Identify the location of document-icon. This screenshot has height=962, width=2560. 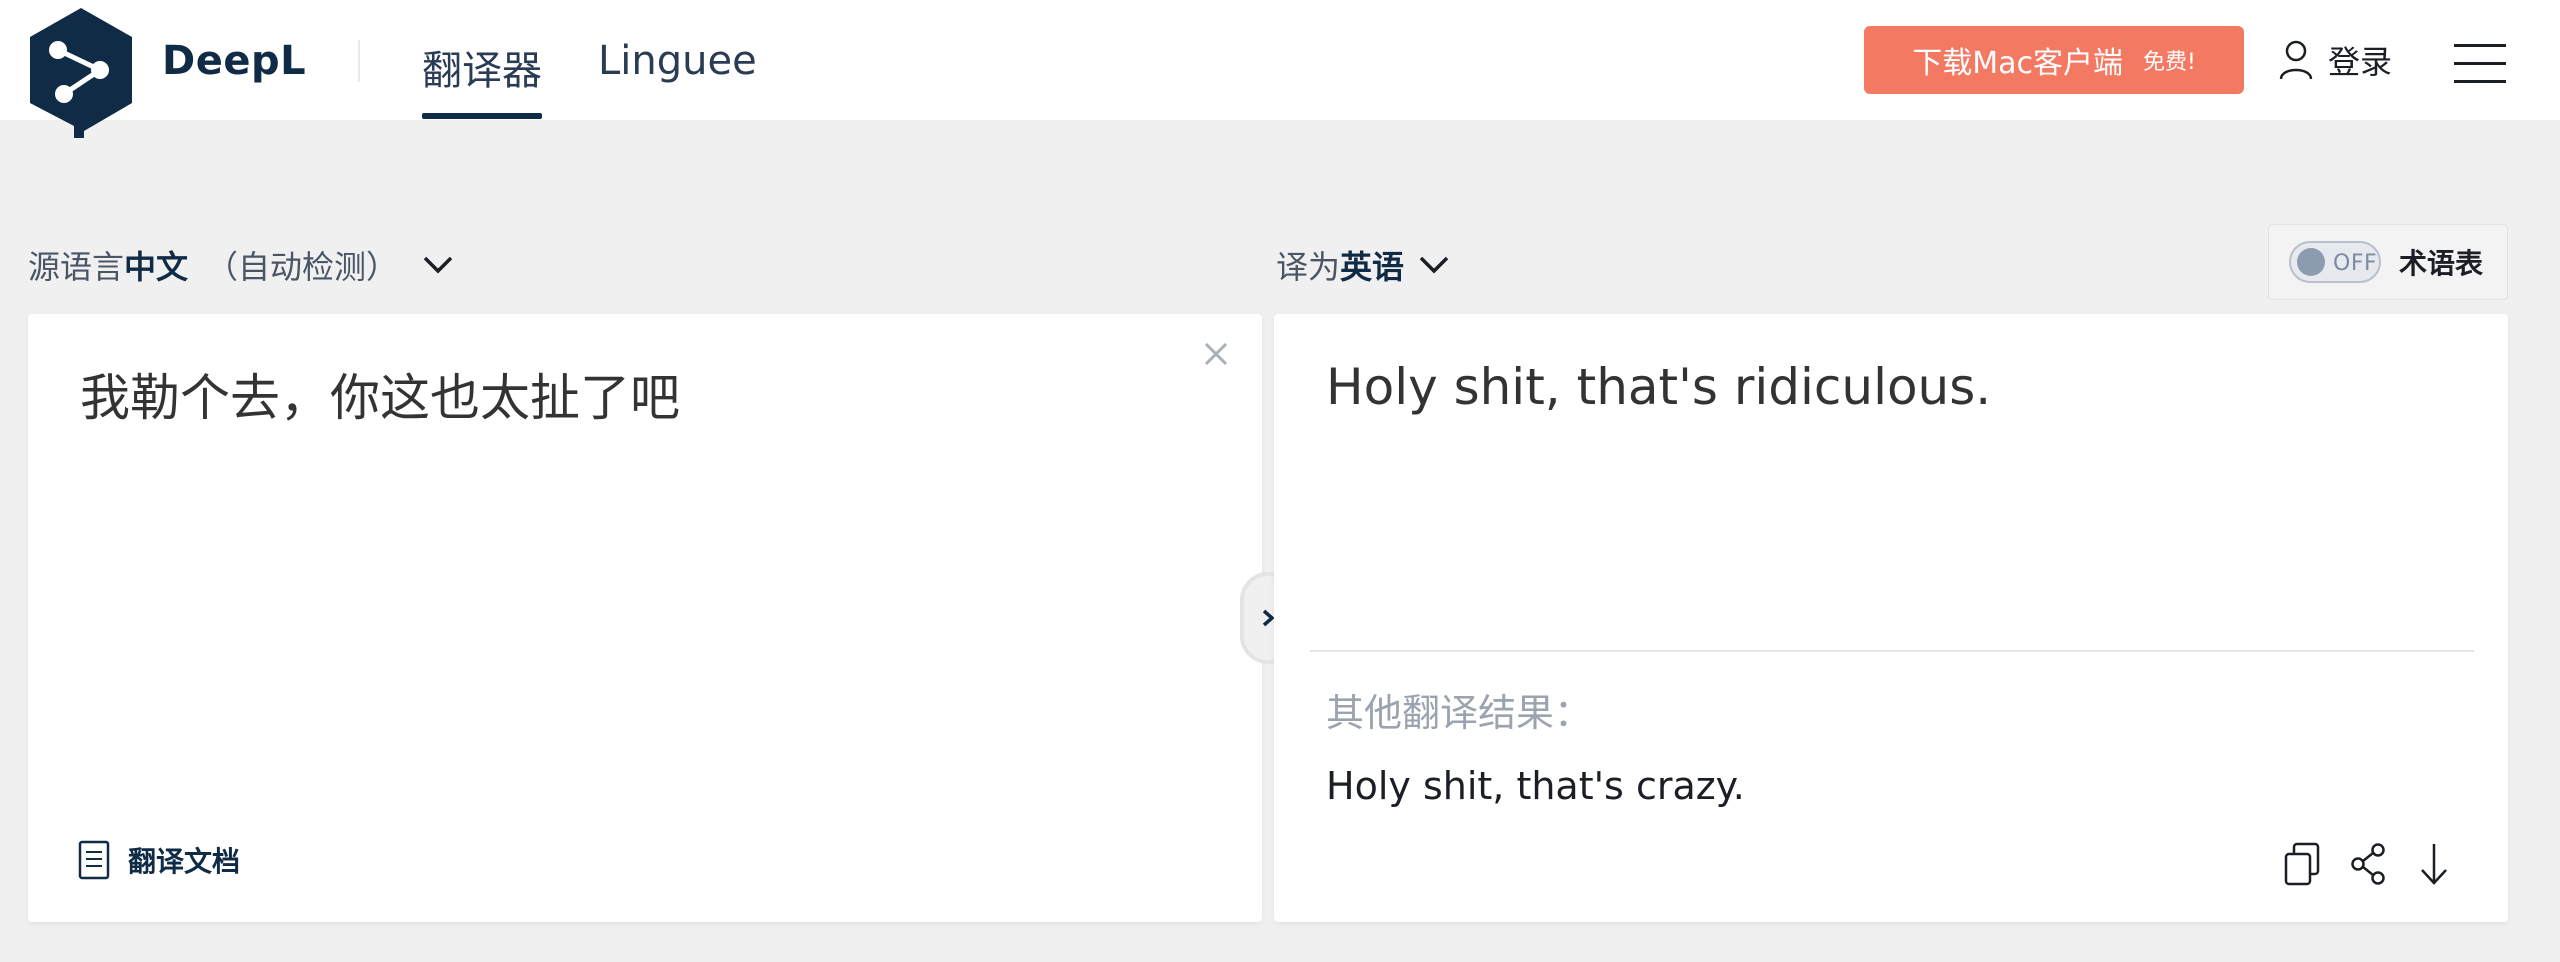
(94, 860).